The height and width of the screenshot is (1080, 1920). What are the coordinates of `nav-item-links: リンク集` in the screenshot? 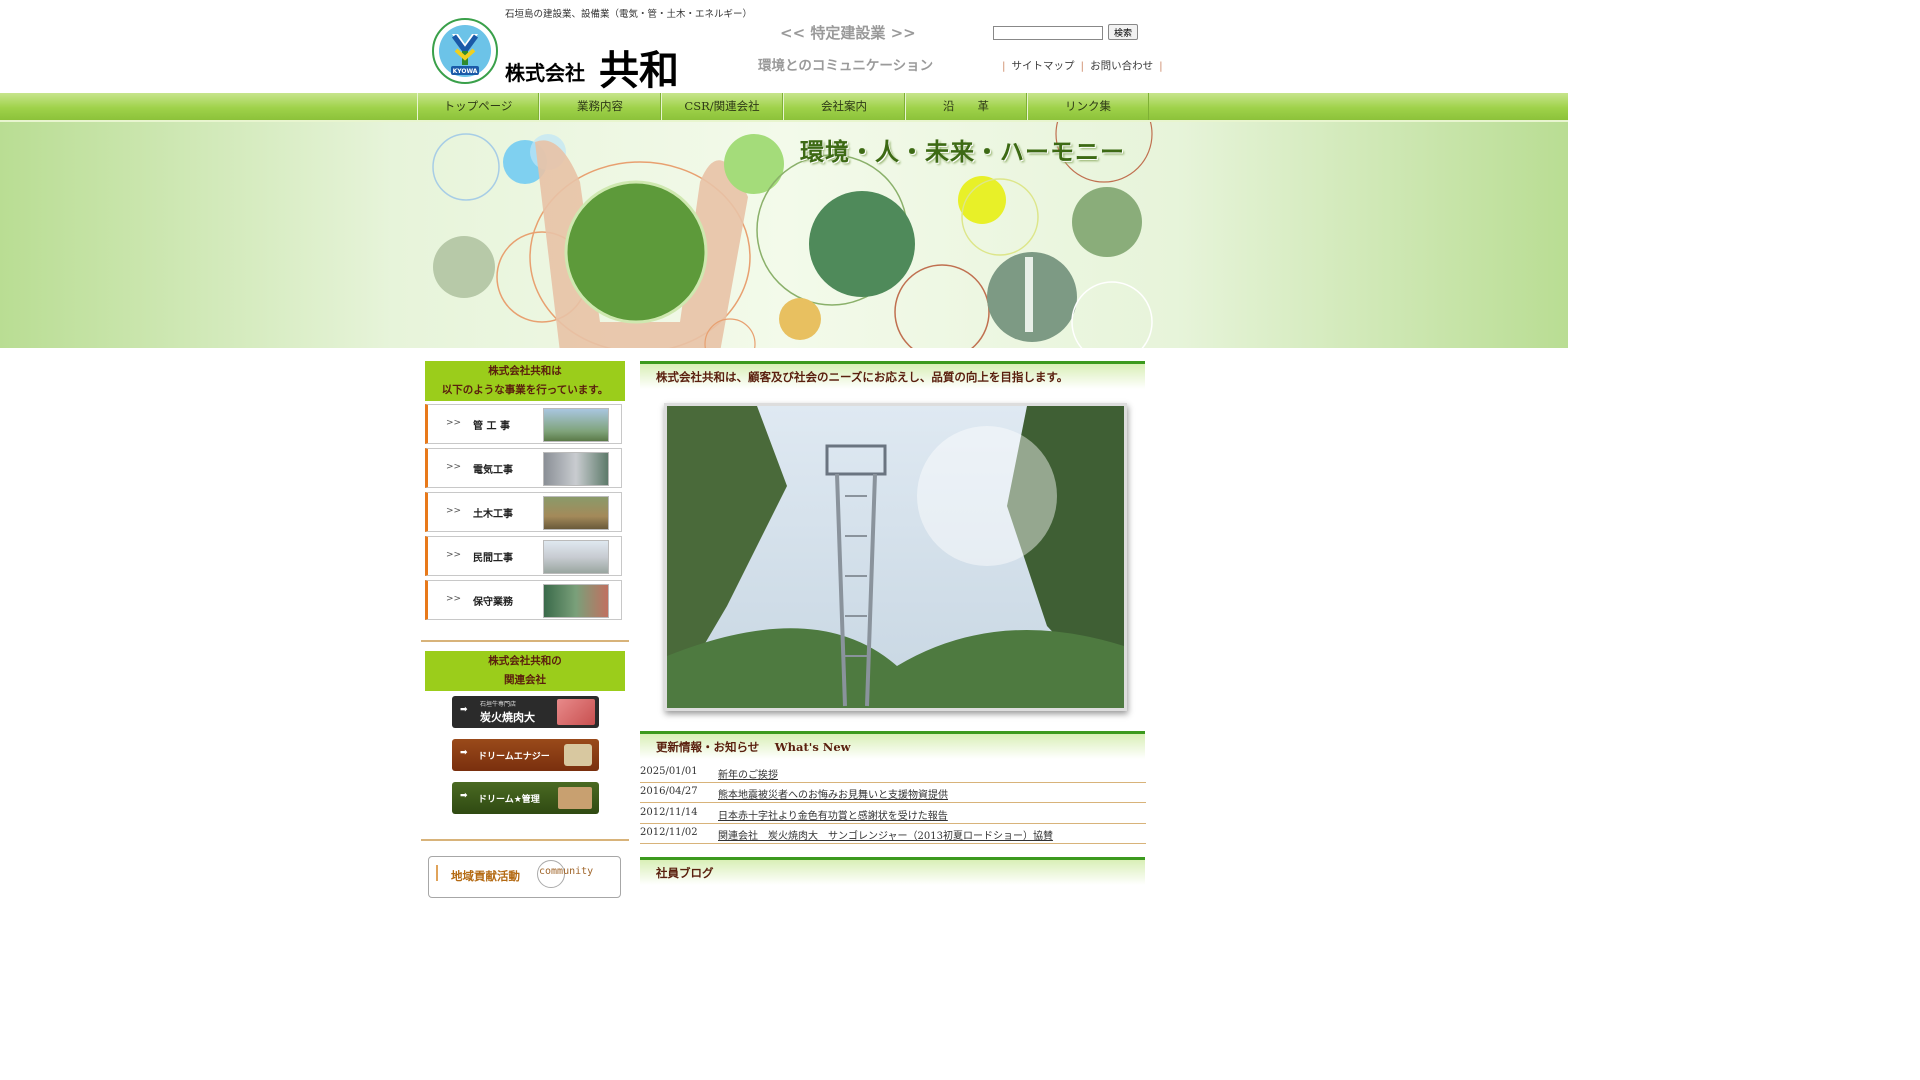 It's located at (1088, 106).